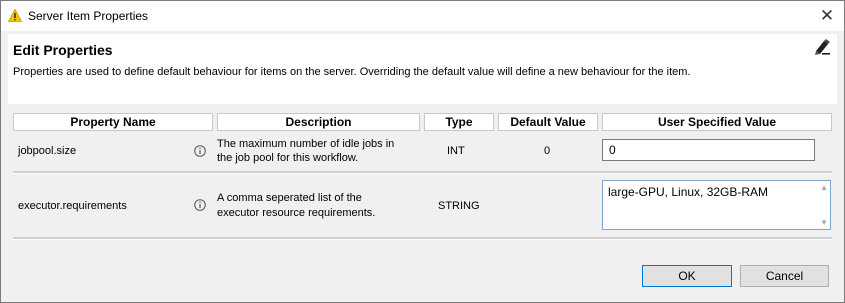  Describe the element at coordinates (456, 151) in the screenshot. I see `type-cell: INT` at that location.